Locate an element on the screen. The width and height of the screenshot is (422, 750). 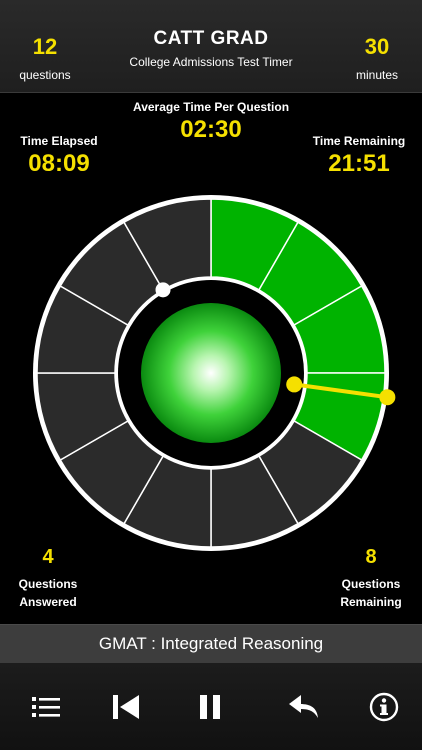
info-icon is located at coordinates (384, 707).